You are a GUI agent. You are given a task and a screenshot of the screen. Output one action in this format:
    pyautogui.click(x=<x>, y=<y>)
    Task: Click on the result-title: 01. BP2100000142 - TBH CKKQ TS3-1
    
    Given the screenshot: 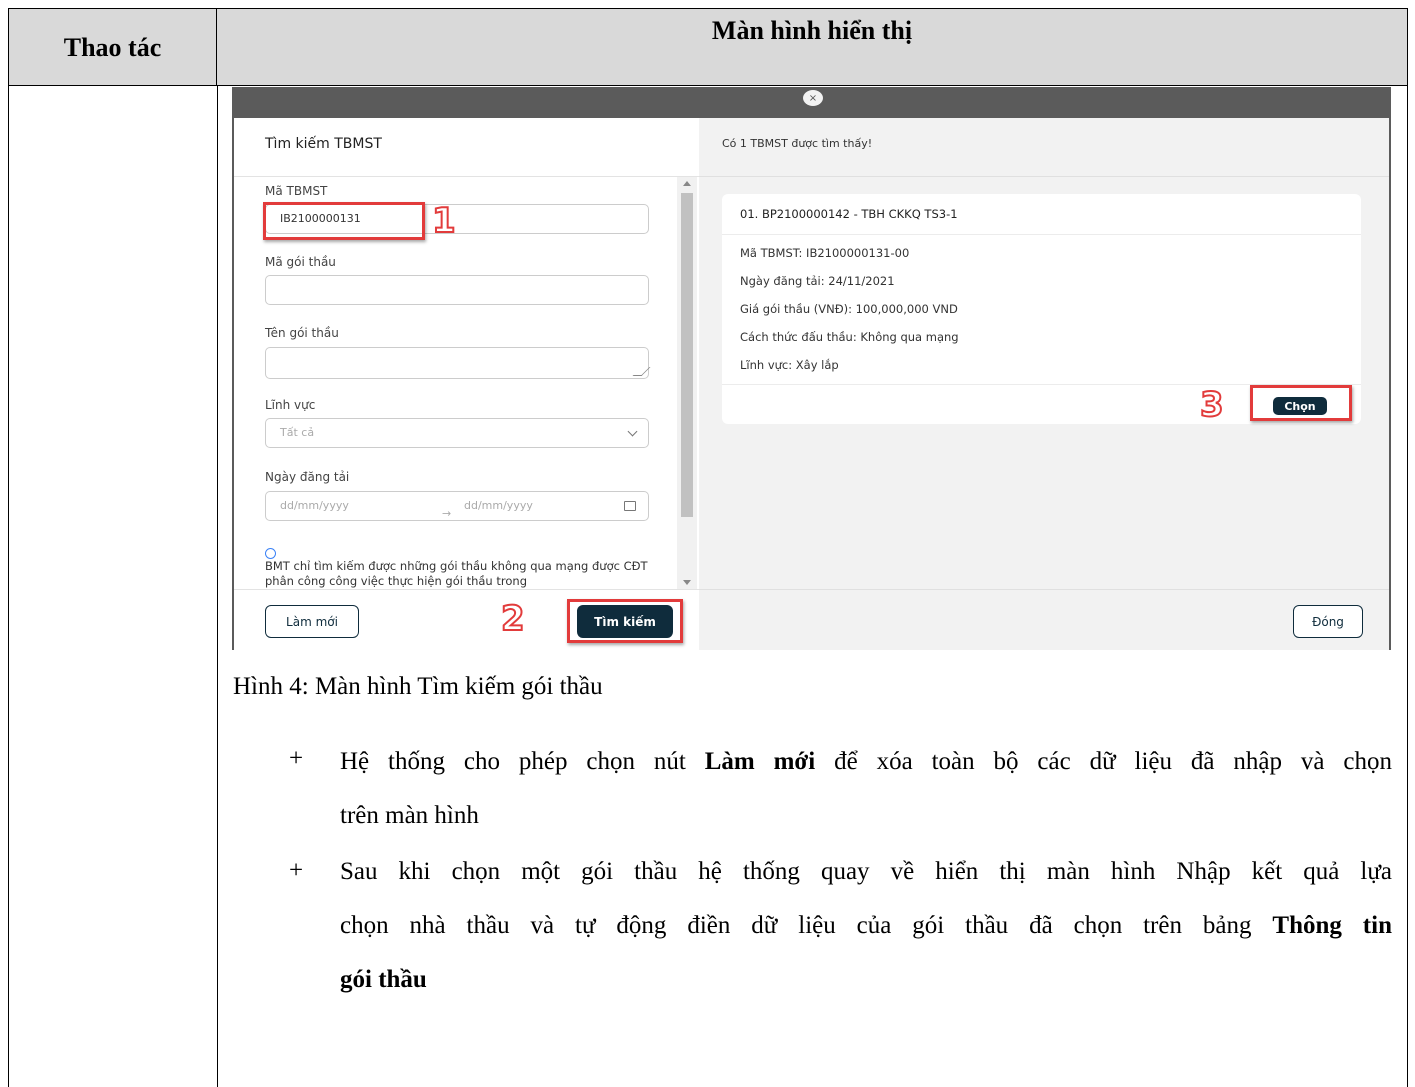 What is the action you would take?
    pyautogui.click(x=849, y=214)
    